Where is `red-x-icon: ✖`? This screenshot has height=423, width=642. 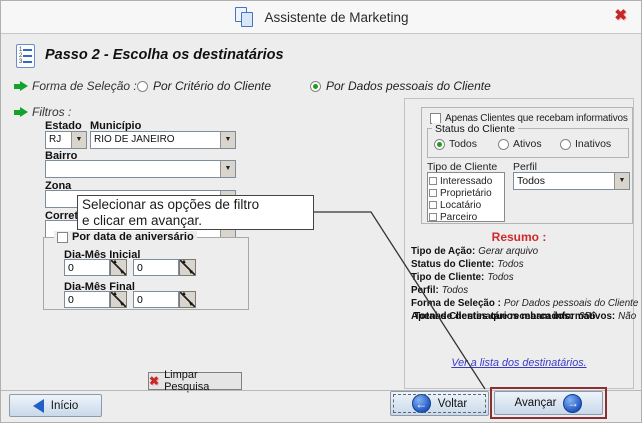 red-x-icon: ✖ is located at coordinates (154, 381).